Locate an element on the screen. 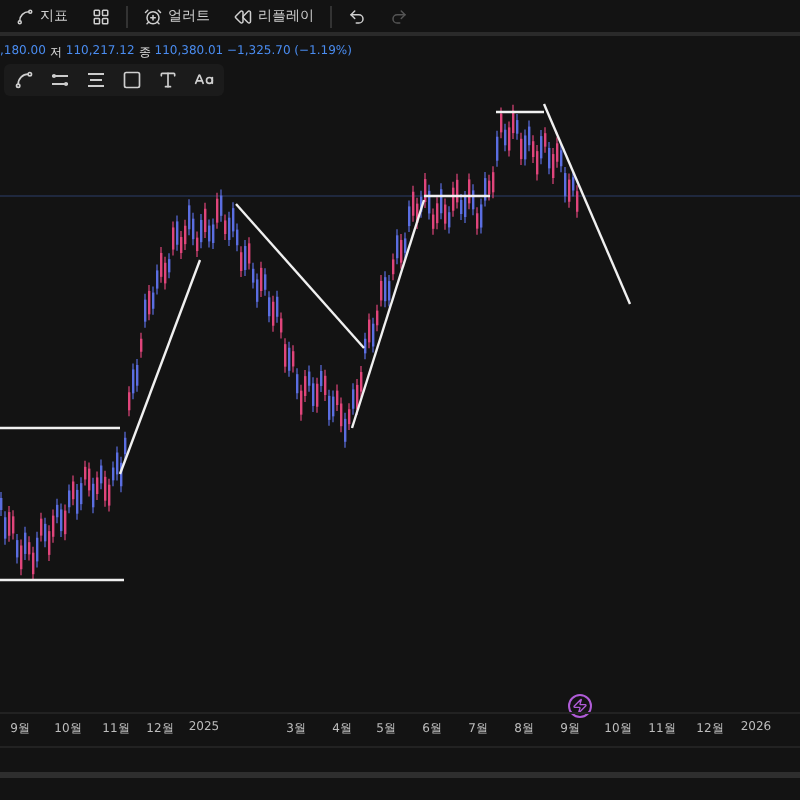 This screenshot has width=800, height=800. rectangle-icon is located at coordinates (132, 80).